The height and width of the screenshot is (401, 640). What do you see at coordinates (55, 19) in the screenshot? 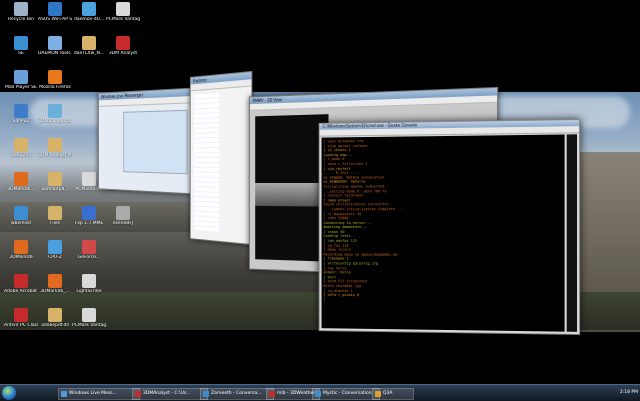
I see `desktop-icon-label: ASUS WiFi-AP Solo` at bounding box center [55, 19].